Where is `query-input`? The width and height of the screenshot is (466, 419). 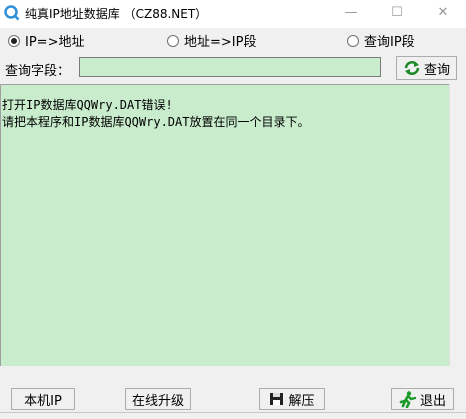 query-input is located at coordinates (230, 67).